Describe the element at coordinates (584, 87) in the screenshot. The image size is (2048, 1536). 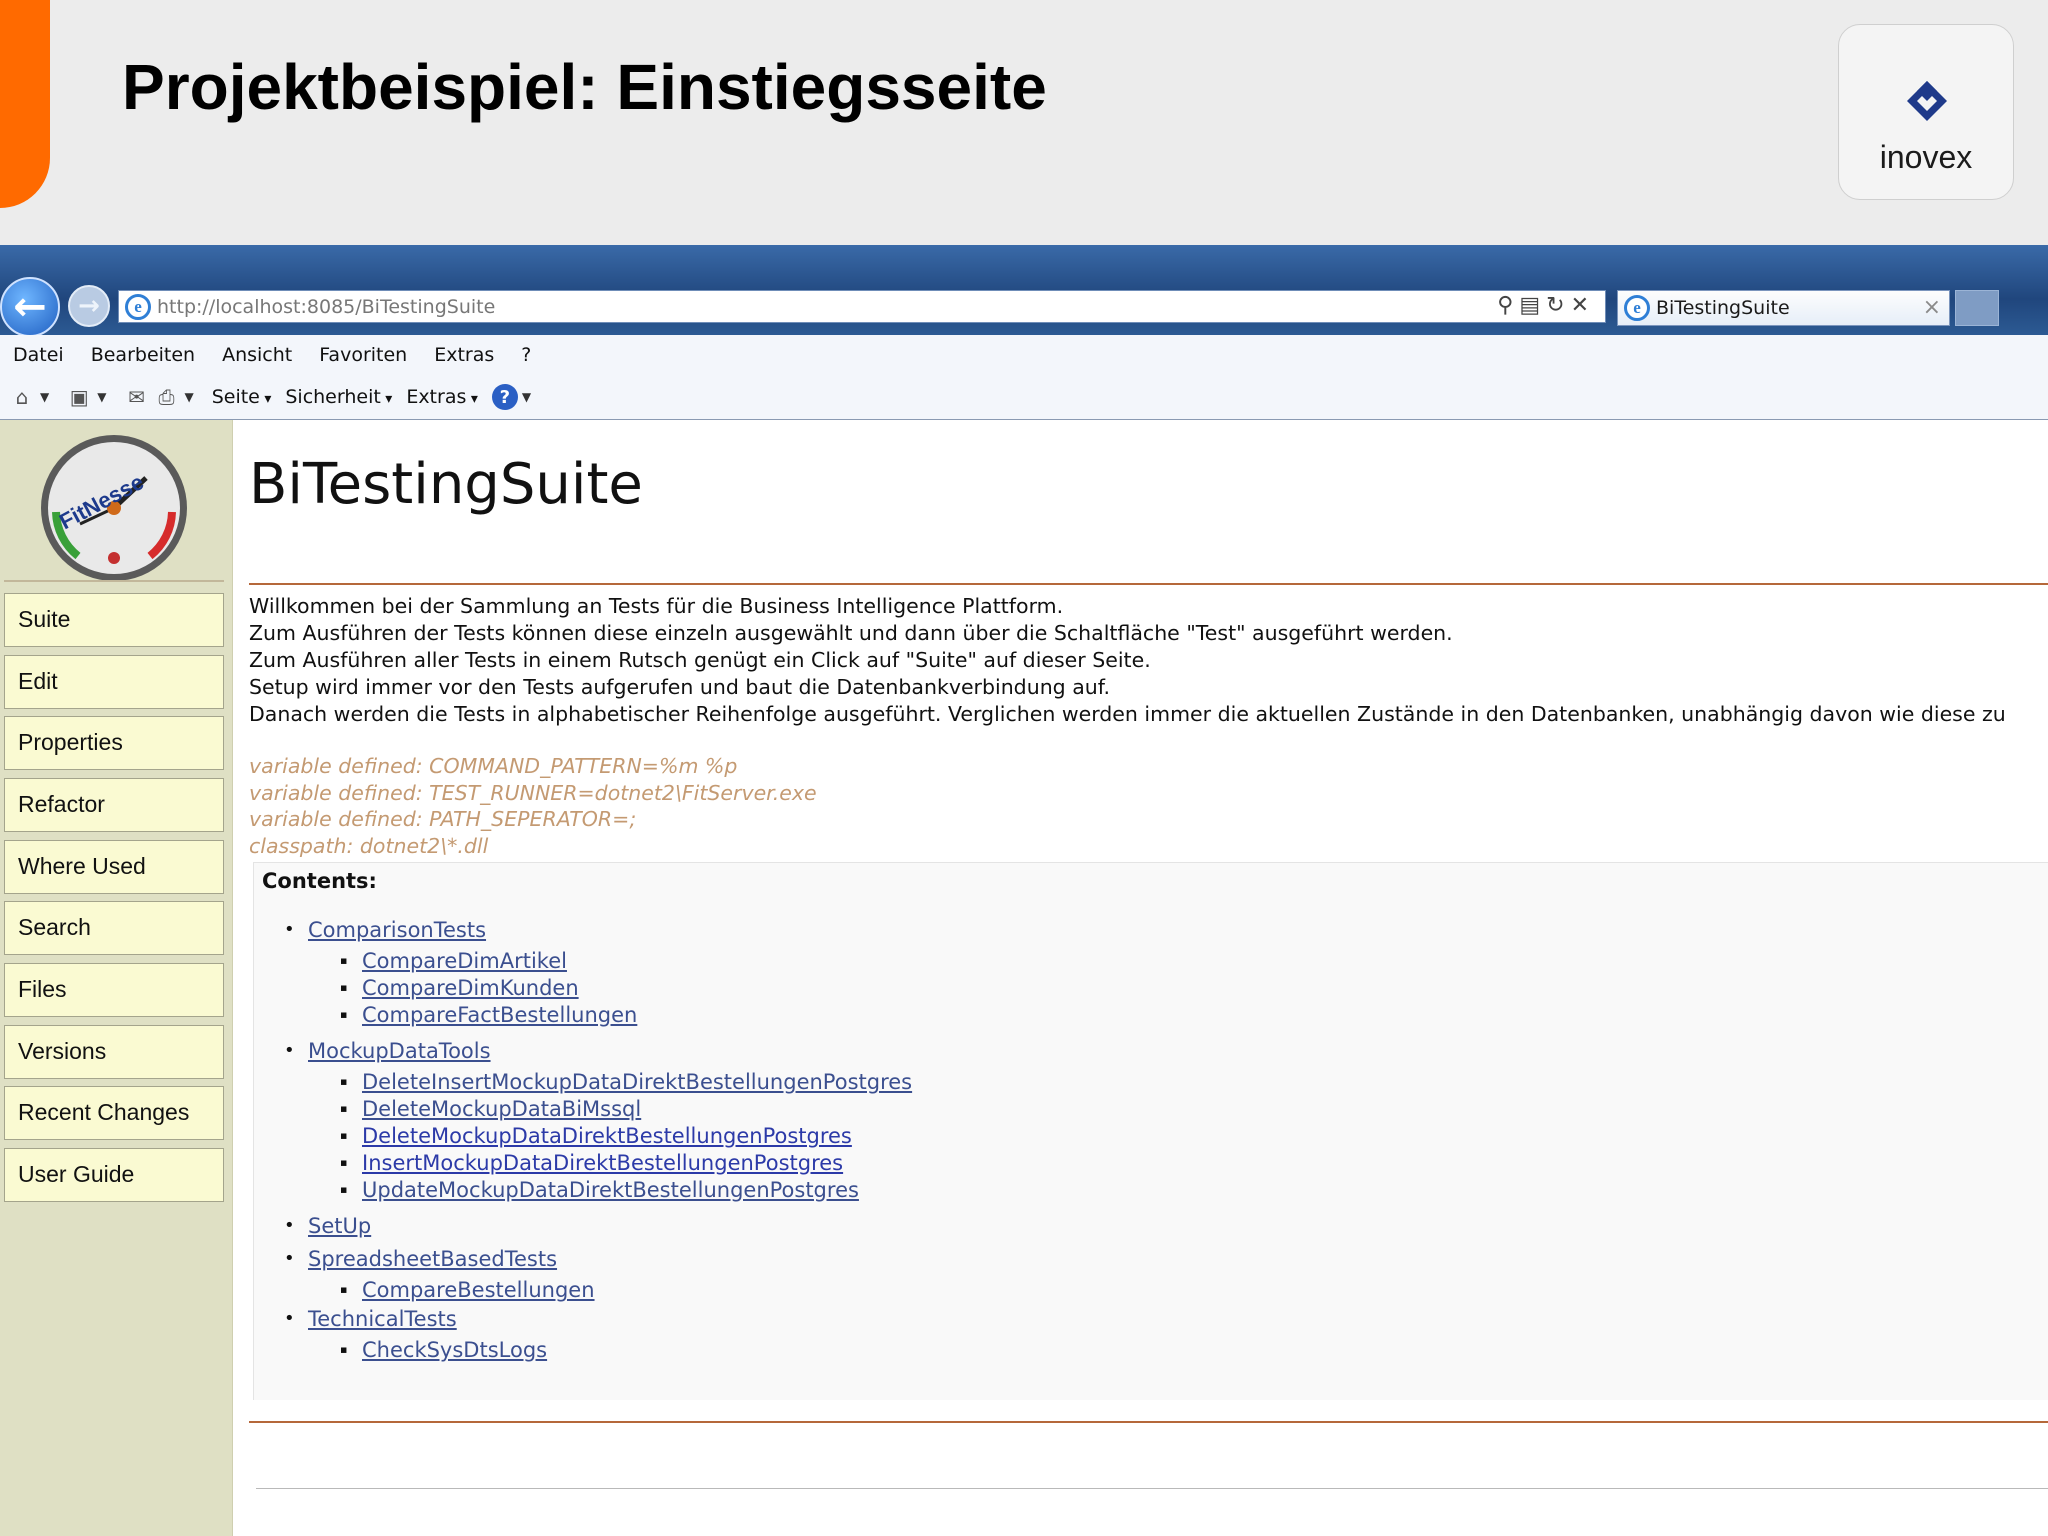
I see `slide-title: Projektbeispiel: Einstiegsseite` at that location.